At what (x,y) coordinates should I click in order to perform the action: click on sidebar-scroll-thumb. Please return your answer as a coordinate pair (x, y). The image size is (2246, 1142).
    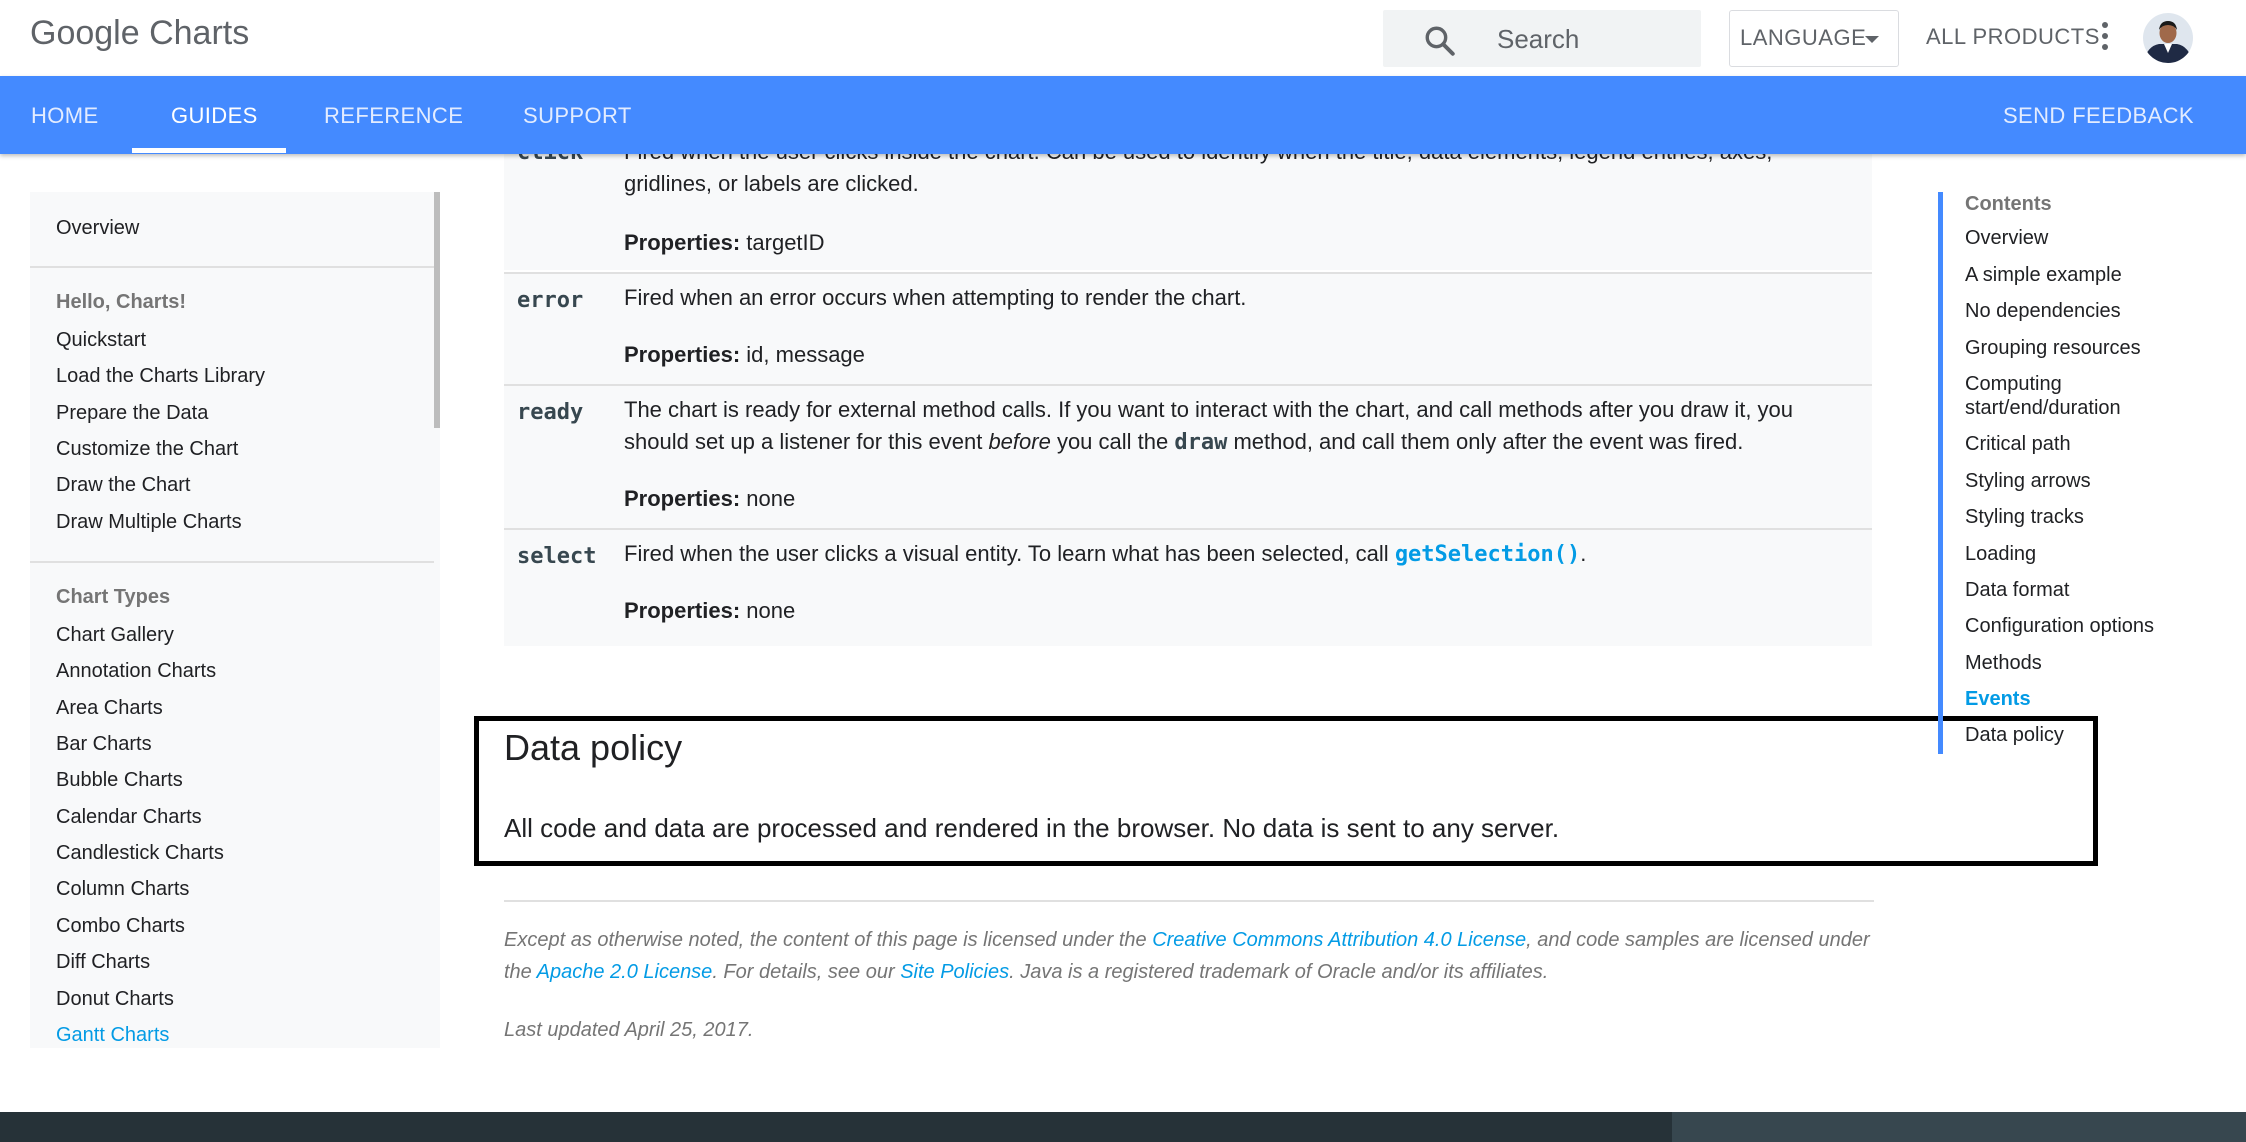
    Looking at the image, I should click on (437, 310).